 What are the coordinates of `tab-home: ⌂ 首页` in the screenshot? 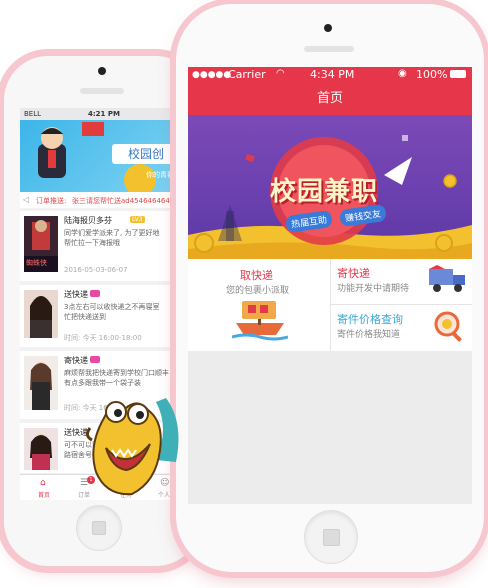 It's located at (44, 487).